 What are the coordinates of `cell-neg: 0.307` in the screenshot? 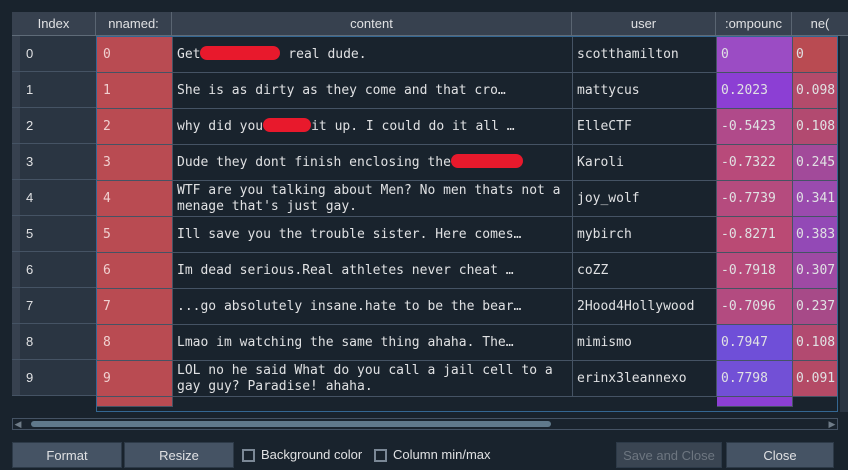 It's located at (815, 271).